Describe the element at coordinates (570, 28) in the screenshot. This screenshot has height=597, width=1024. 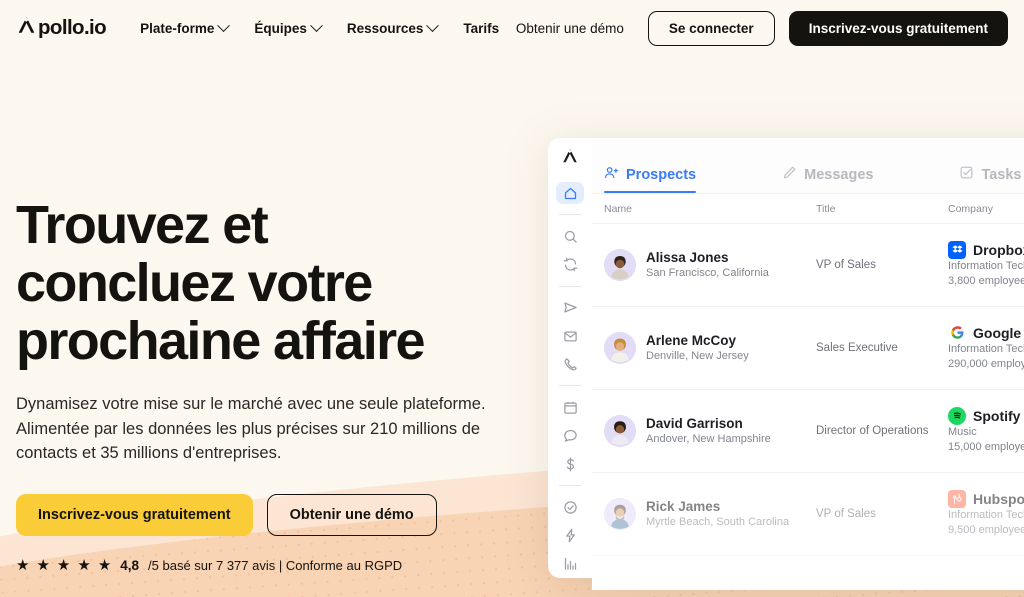
I see `header-demo-link: Obtenir une démo` at that location.